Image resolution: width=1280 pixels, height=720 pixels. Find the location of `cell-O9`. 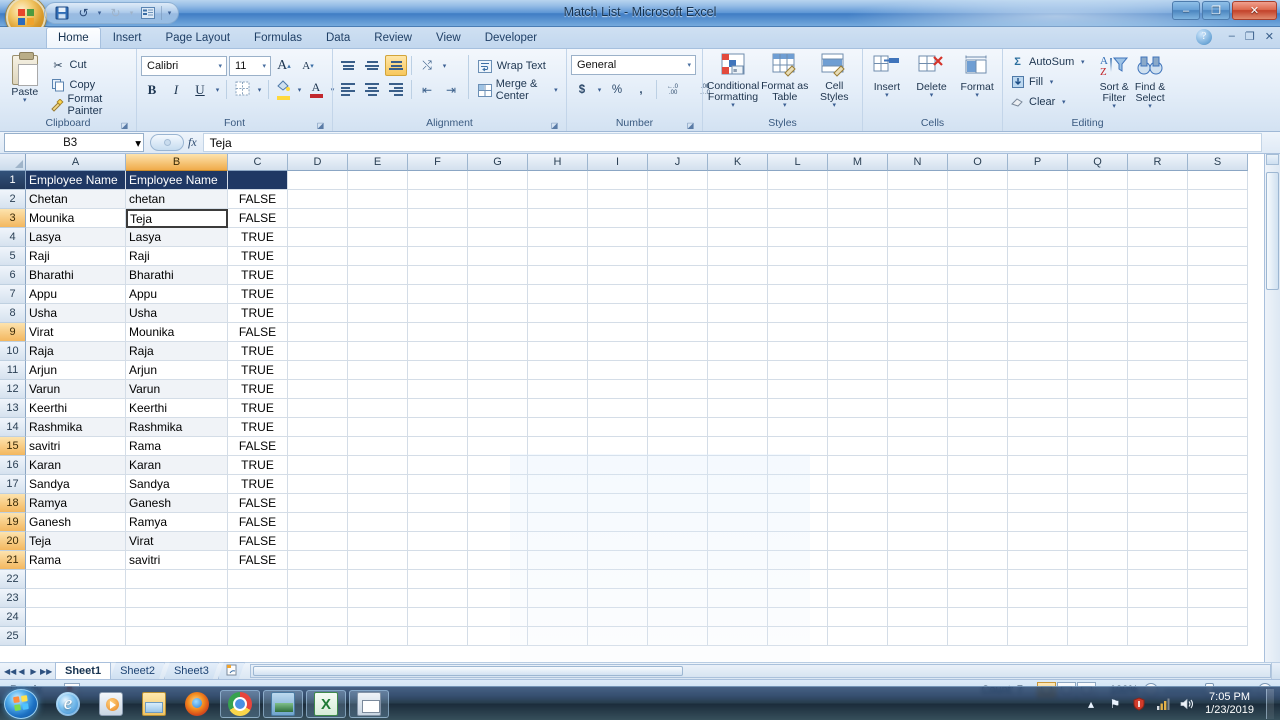

cell-O9 is located at coordinates (978, 332).